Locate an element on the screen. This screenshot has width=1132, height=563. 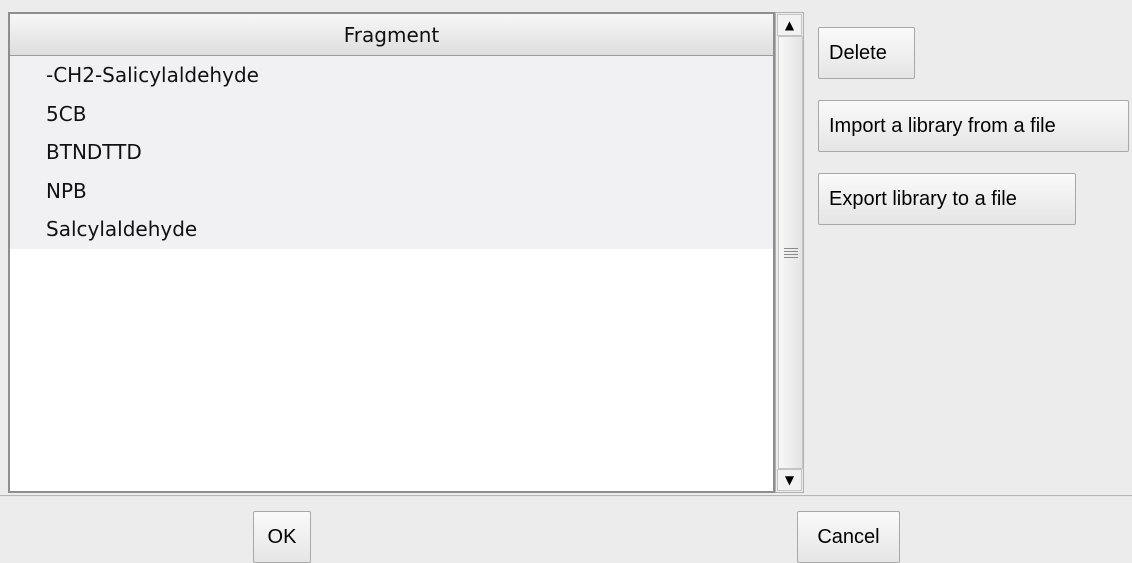
table-row: NPB is located at coordinates (391, 191).